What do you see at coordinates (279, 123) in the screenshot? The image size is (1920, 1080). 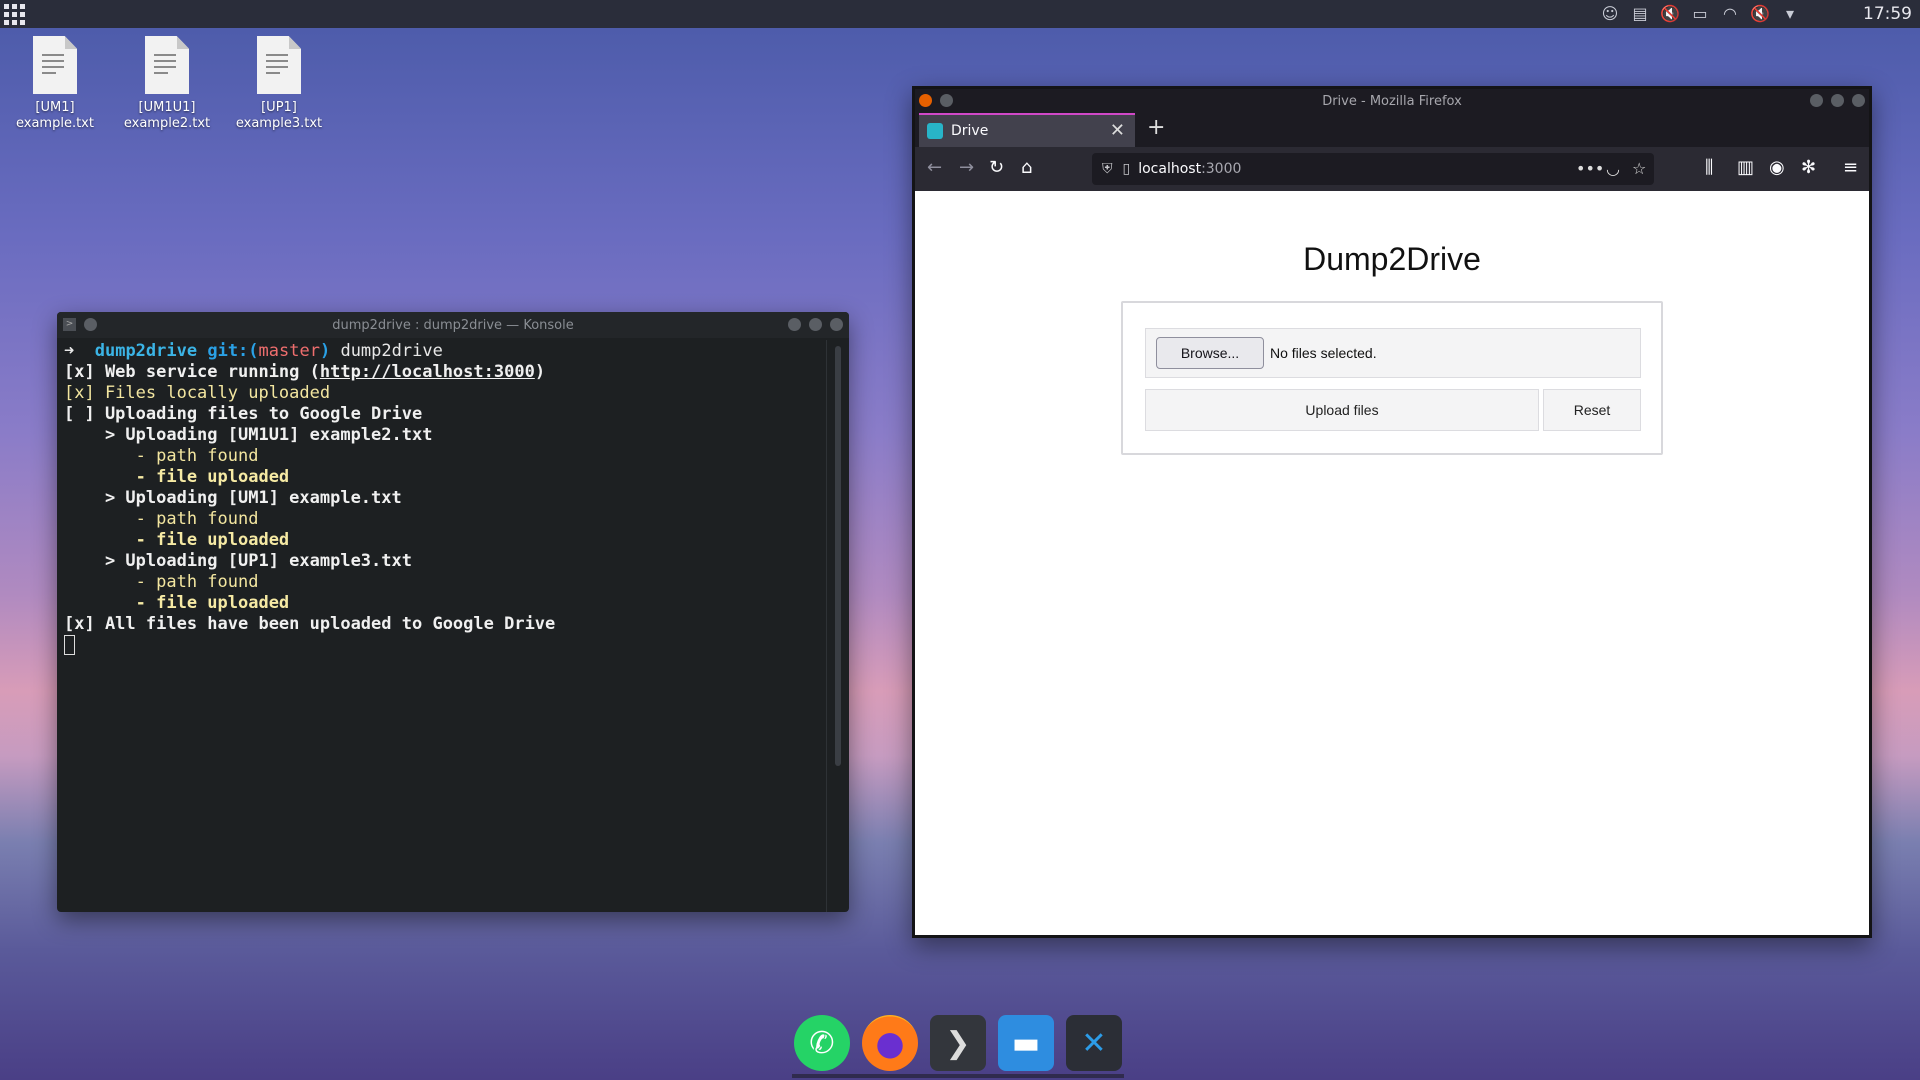 I see `desktop-file-label: example3.txt` at bounding box center [279, 123].